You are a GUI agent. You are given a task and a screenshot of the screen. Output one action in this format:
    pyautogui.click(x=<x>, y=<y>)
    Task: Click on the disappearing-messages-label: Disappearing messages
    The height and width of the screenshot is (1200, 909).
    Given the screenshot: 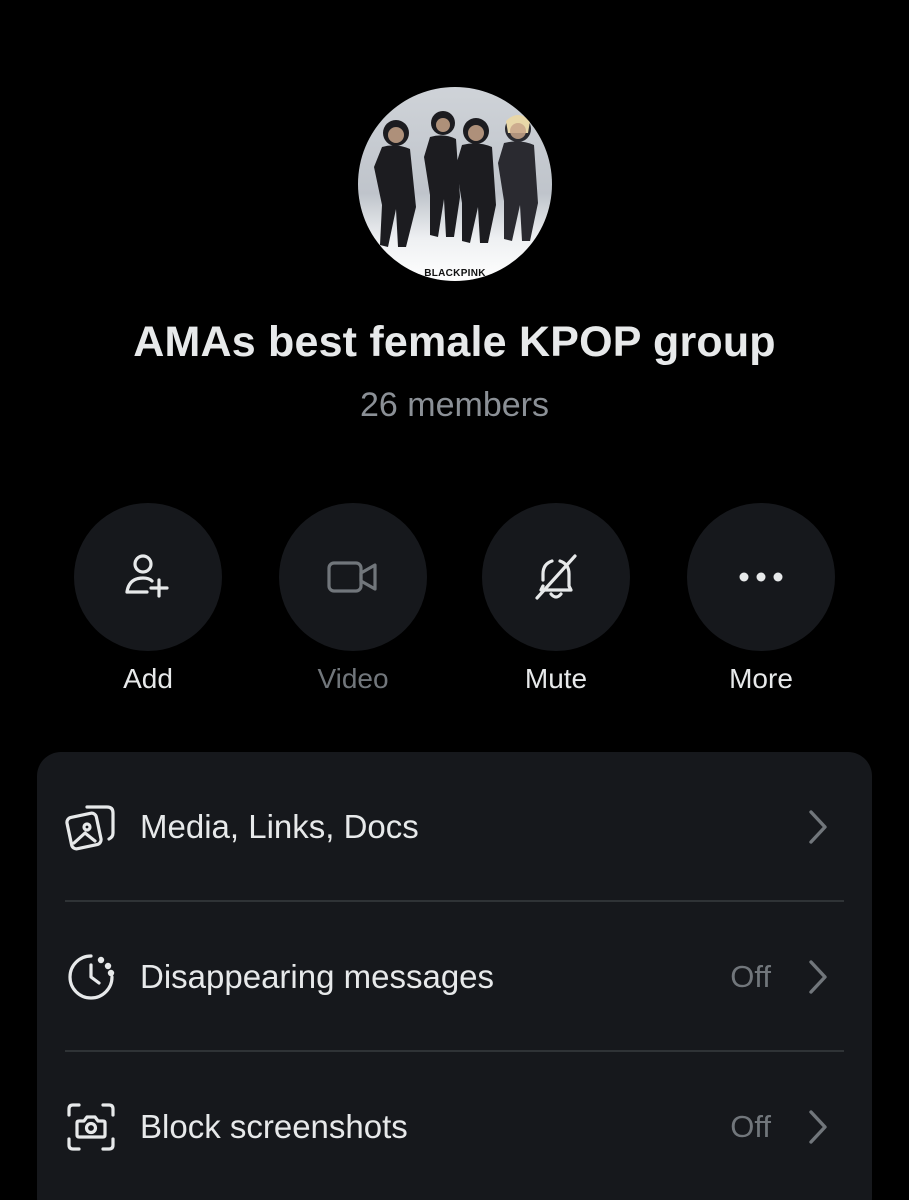 What is the action you would take?
    pyautogui.click(x=317, y=976)
    